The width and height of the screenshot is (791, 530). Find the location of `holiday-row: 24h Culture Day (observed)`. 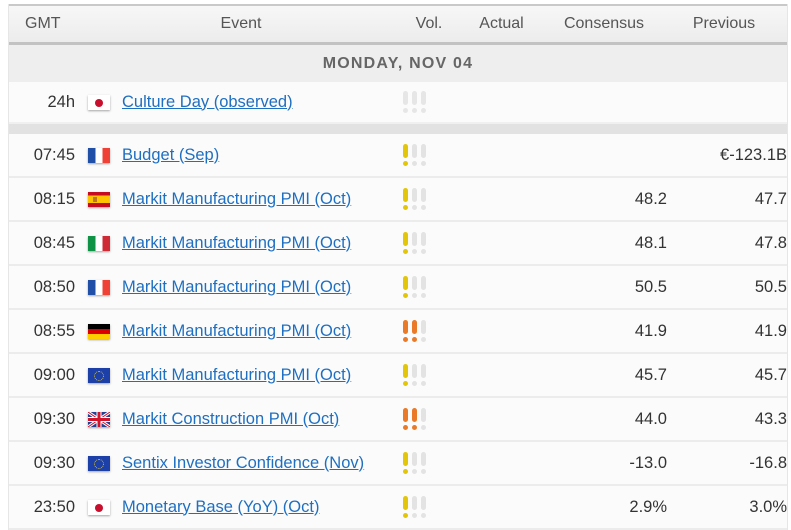

holiday-row: 24h Culture Day (observed) is located at coordinates (398, 102).